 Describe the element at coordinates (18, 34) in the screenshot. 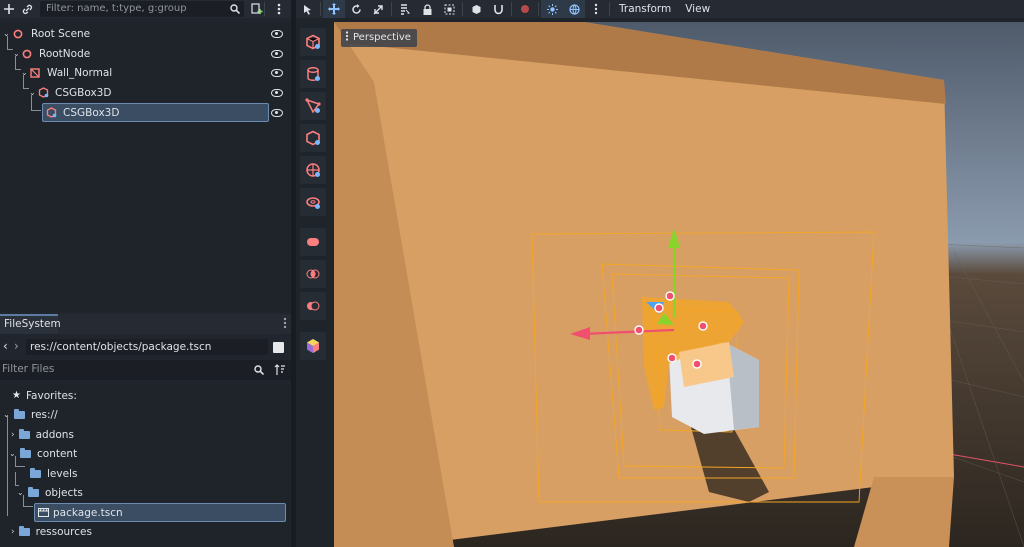

I see `node3d-icon` at that location.